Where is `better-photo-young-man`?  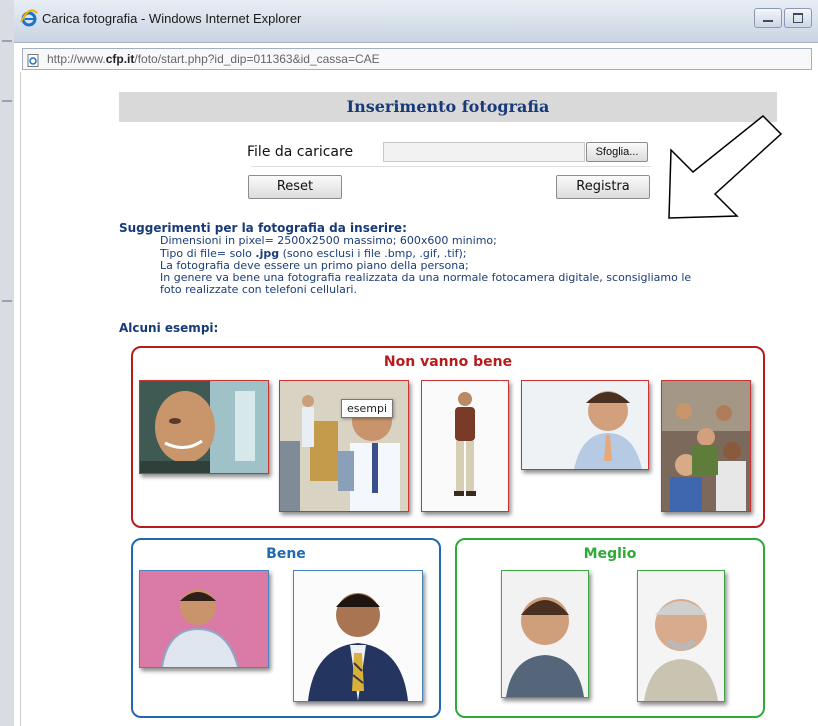 better-photo-young-man is located at coordinates (545, 634).